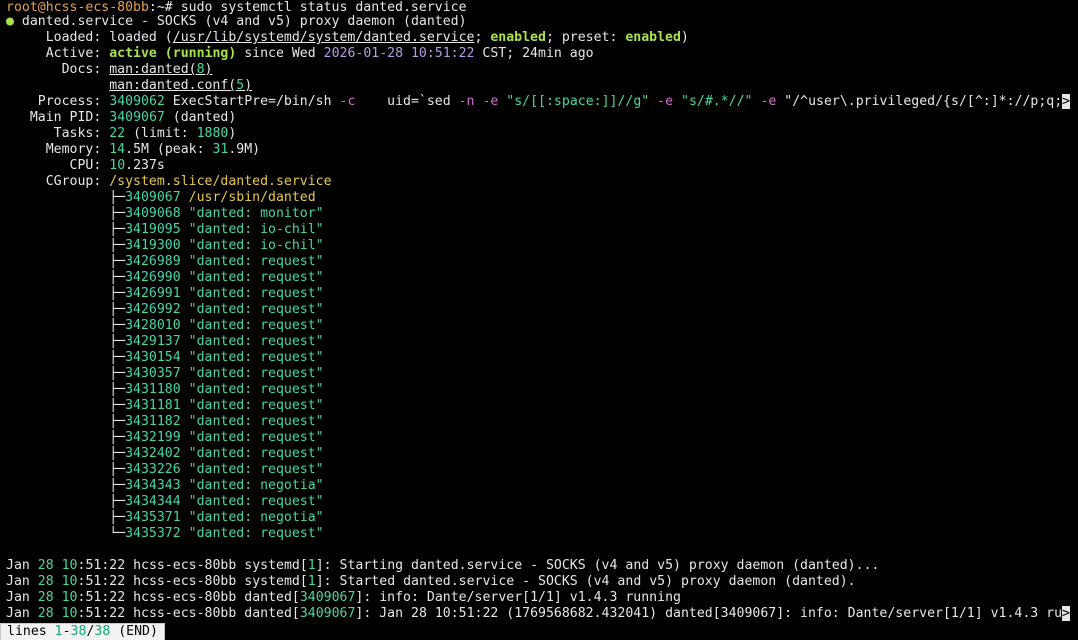 The image size is (1078, 640). What do you see at coordinates (77, 133) in the screenshot?
I see `tasks-label: Tasks:` at bounding box center [77, 133].